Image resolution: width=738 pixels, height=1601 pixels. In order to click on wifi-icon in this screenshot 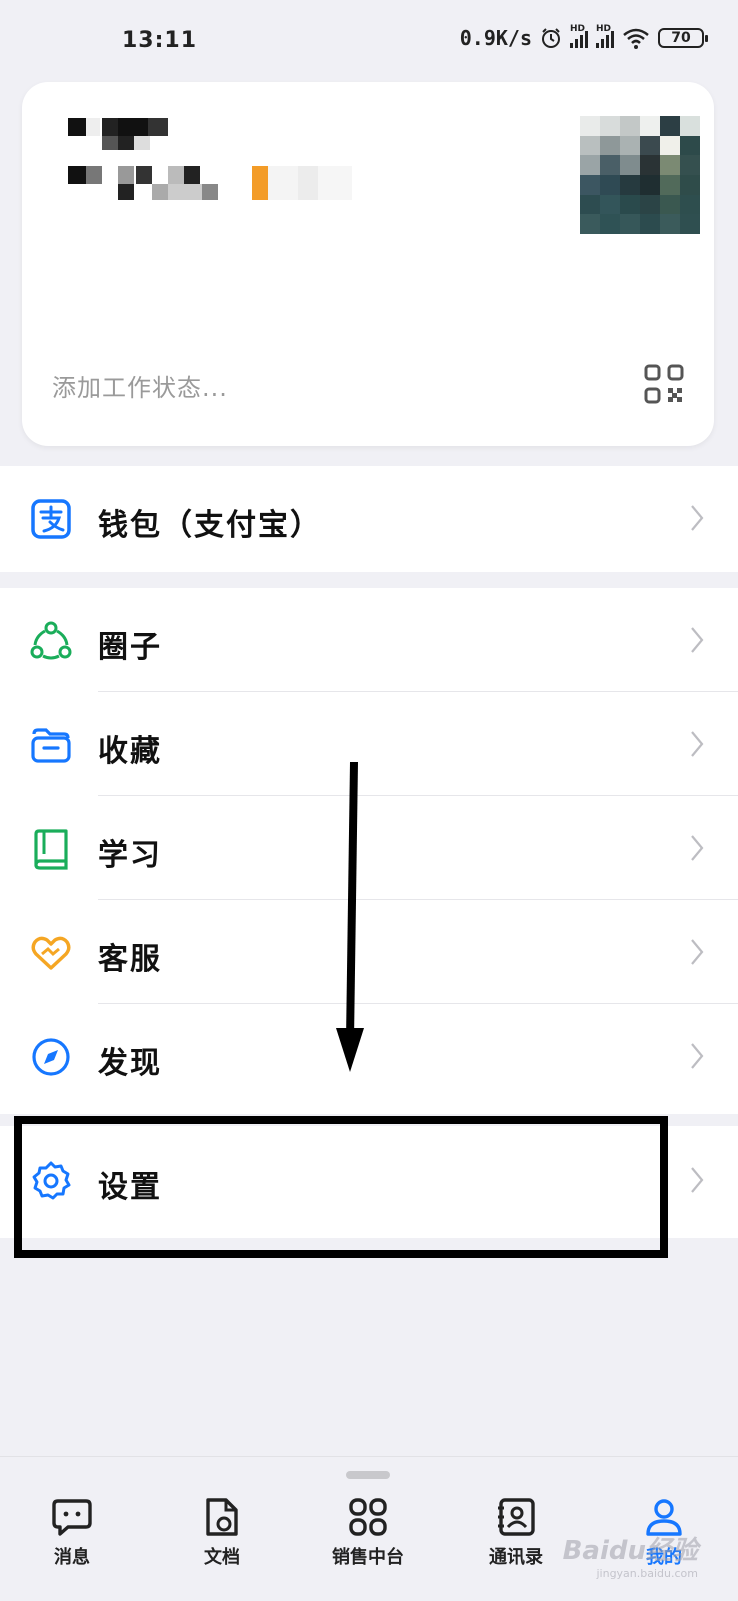, I will do `click(636, 38)`.